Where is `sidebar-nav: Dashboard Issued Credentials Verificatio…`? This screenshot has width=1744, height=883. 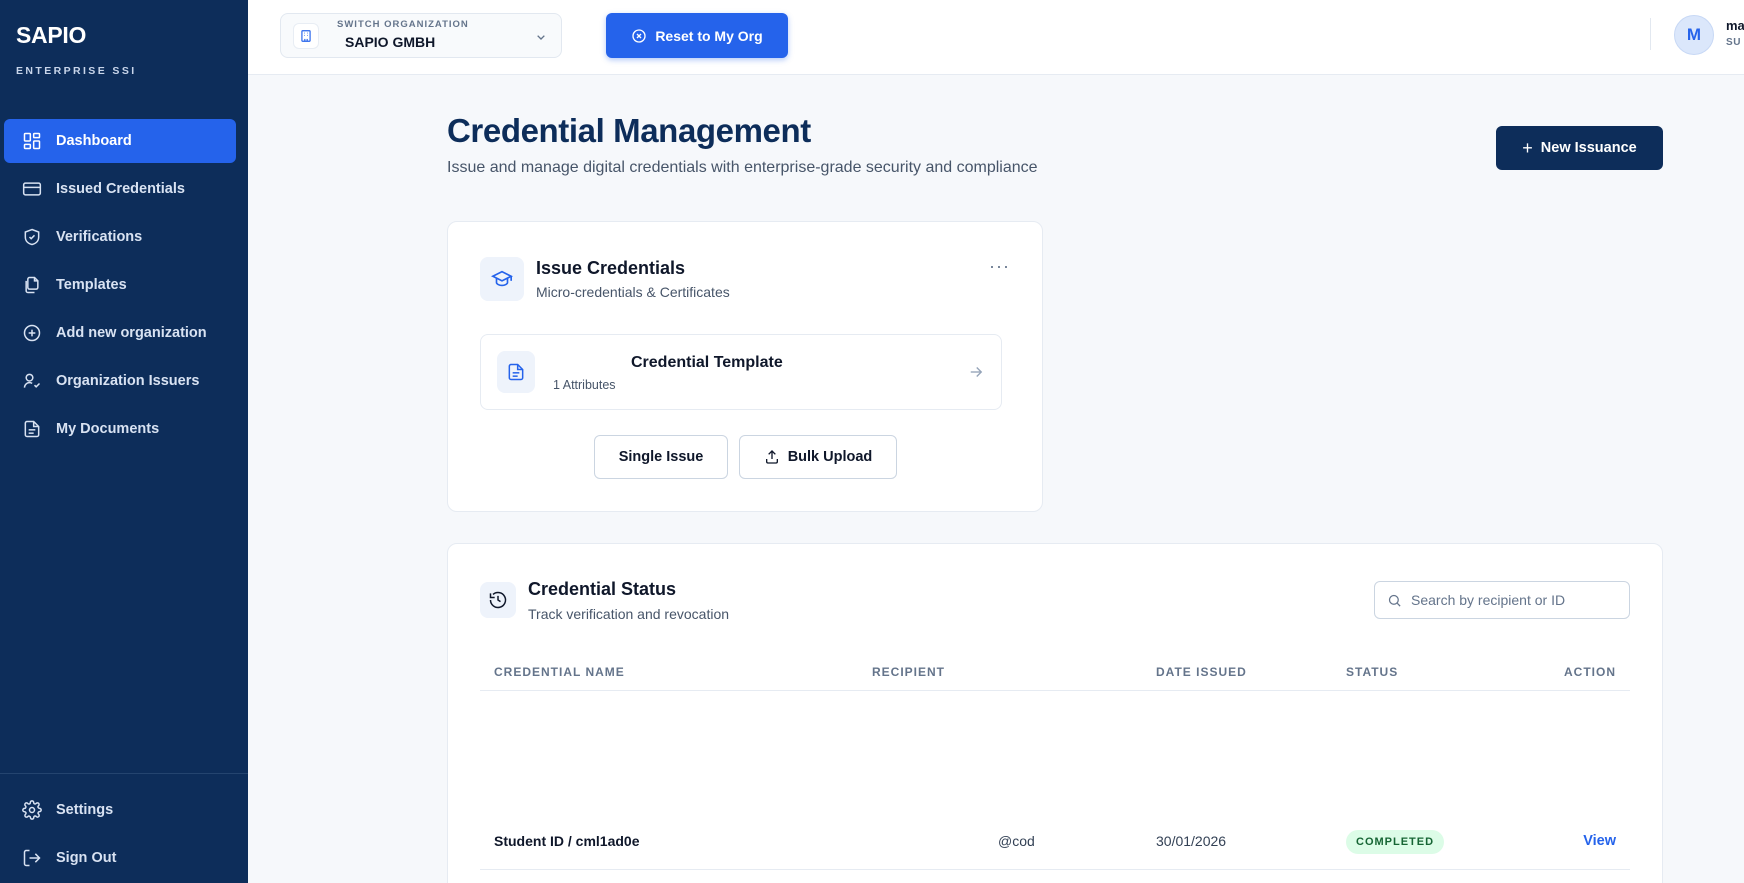 sidebar-nav: Dashboard Issued Credentials Verificatio… is located at coordinates (120, 287).